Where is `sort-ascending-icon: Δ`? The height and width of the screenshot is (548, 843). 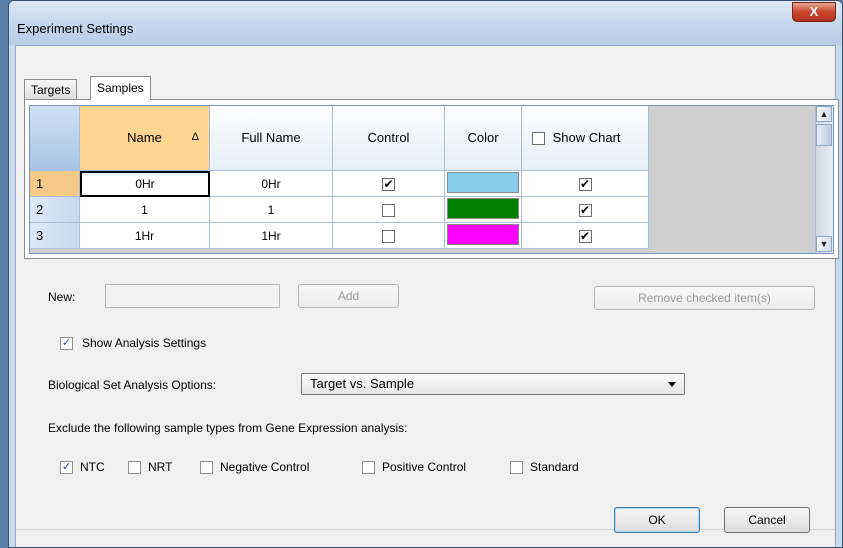 sort-ascending-icon: Δ is located at coordinates (195, 137).